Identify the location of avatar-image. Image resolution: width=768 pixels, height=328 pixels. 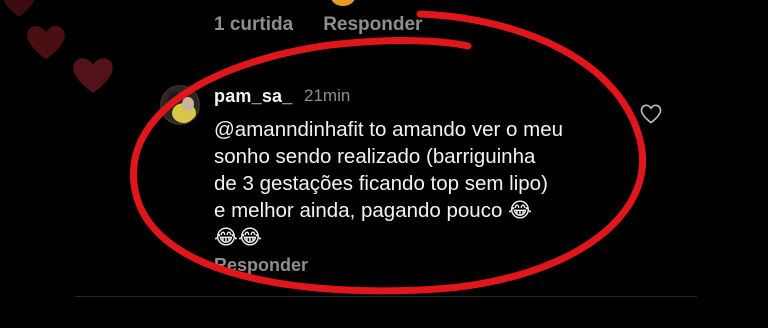
(180, 105).